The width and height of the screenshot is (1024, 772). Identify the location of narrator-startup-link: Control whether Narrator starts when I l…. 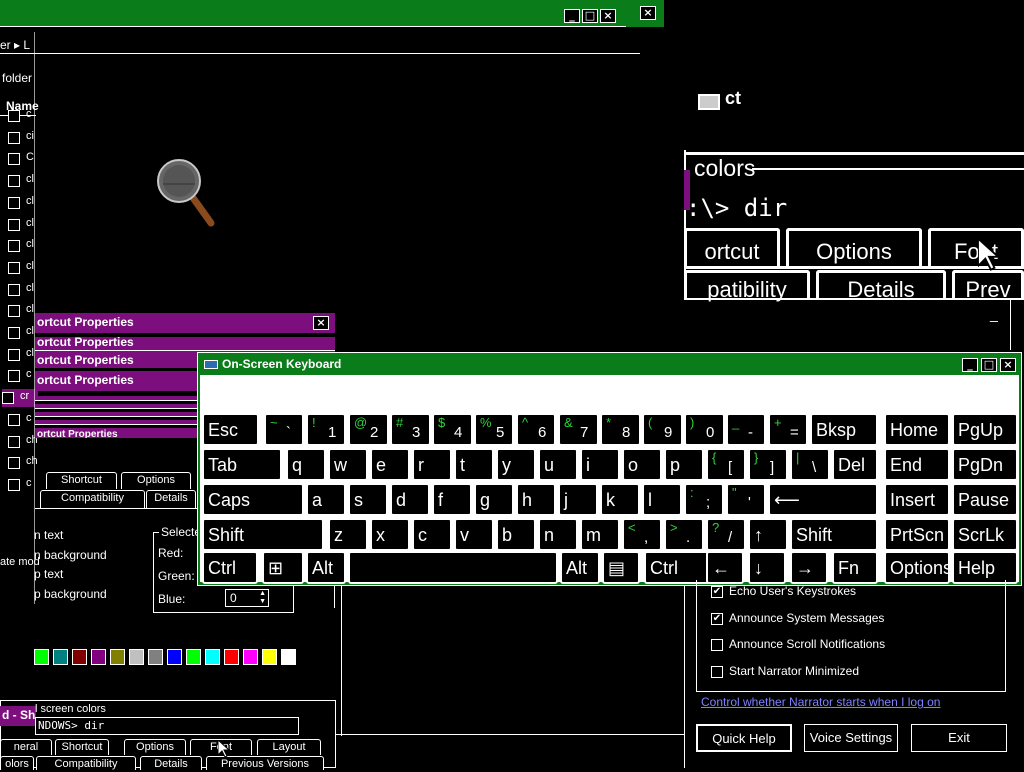
(820, 702).